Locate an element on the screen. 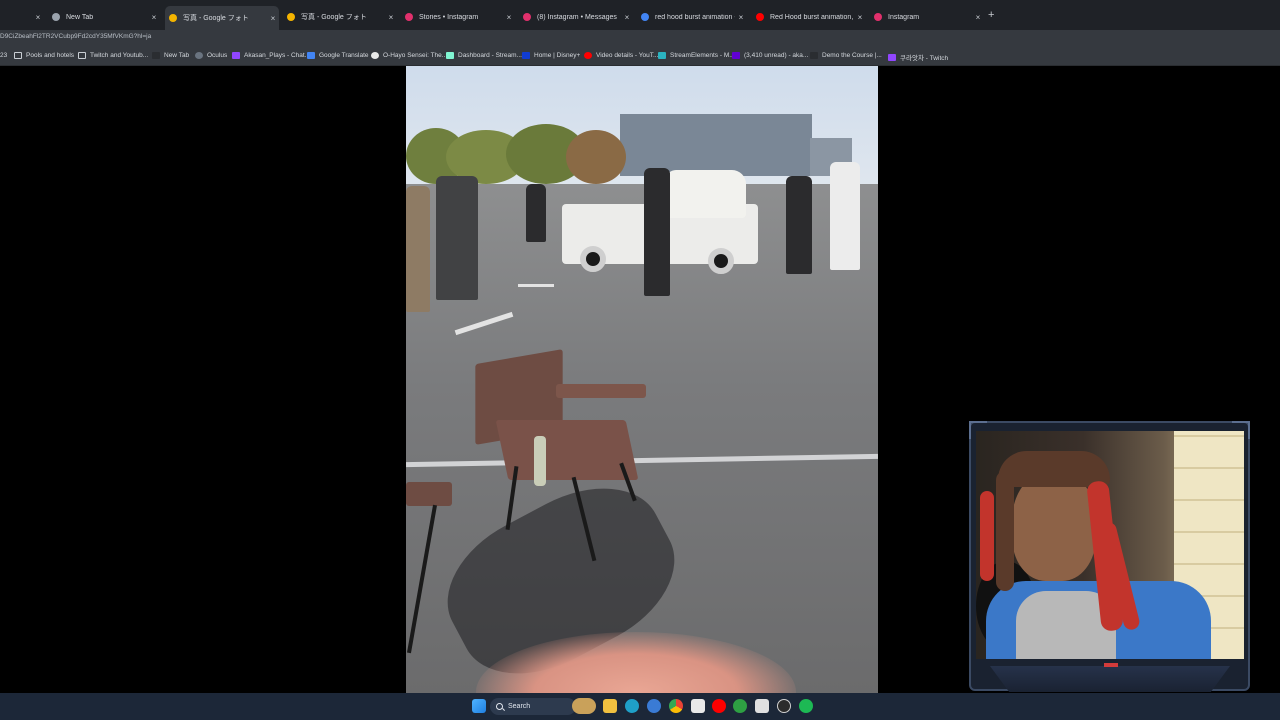  streamlabs-icon is located at coordinates (450, 55).